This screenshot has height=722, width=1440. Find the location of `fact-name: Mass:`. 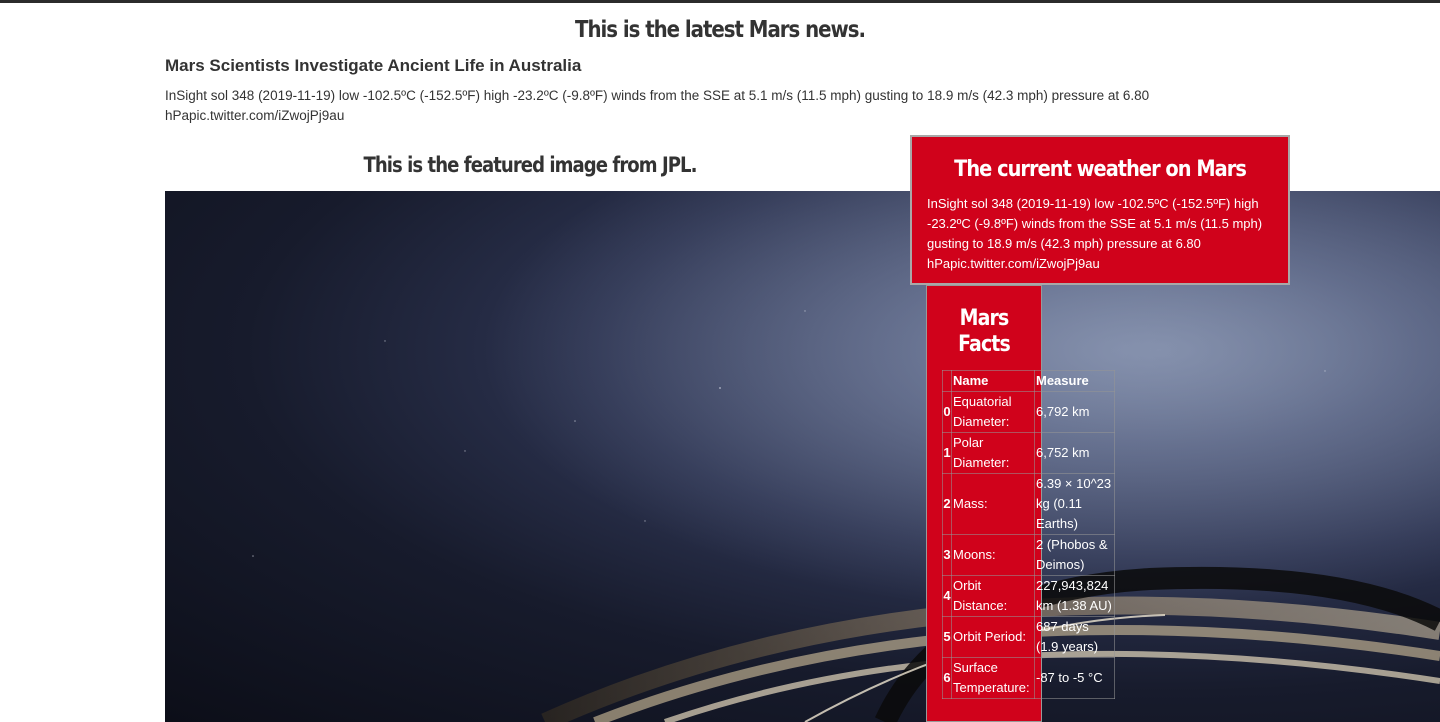

fact-name: Mass: is located at coordinates (993, 504).